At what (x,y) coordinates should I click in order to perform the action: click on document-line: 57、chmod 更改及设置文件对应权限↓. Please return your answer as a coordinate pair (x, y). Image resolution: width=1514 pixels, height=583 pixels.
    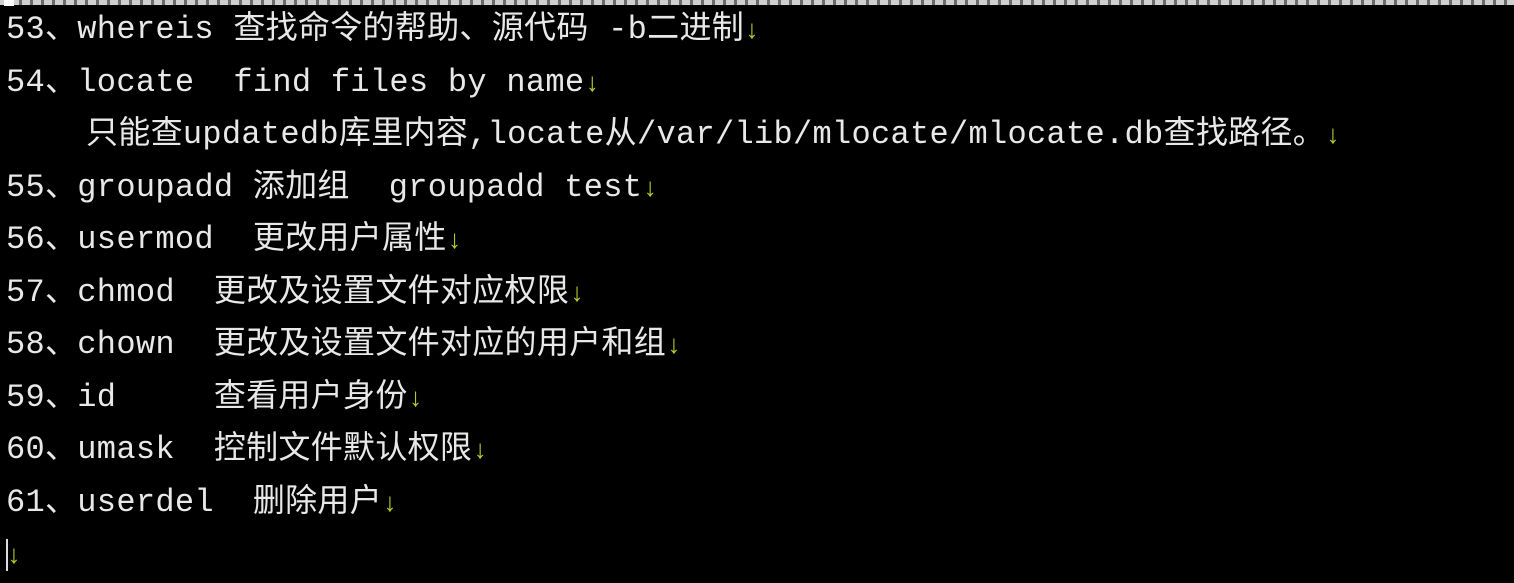
    Looking at the image, I should click on (760, 293).